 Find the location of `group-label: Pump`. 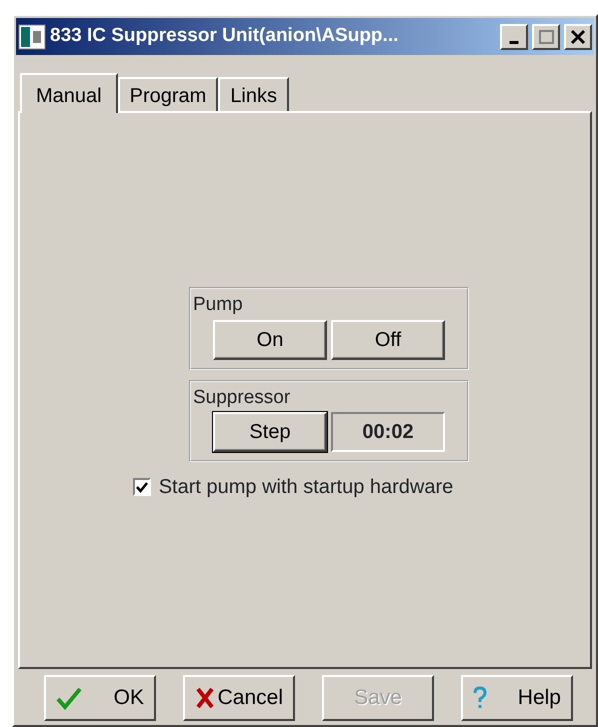

group-label: Pump is located at coordinates (218, 305).